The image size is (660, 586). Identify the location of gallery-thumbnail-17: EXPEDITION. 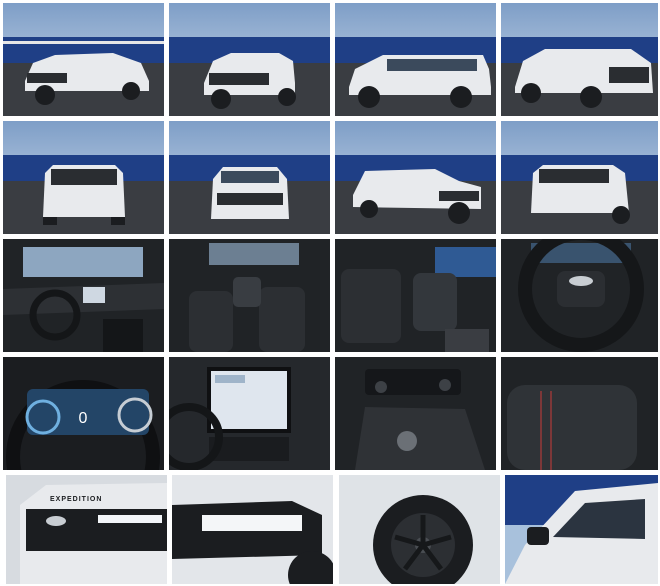
(86, 529).